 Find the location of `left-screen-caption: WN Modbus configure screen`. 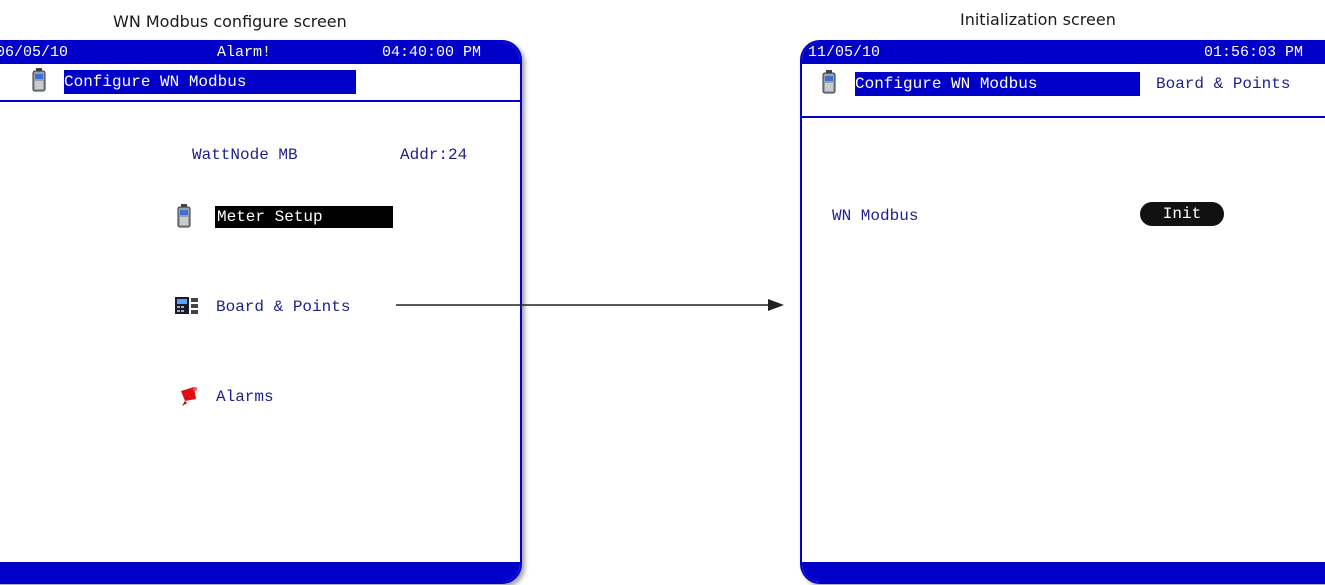

left-screen-caption: WN Modbus configure screen is located at coordinates (230, 21).